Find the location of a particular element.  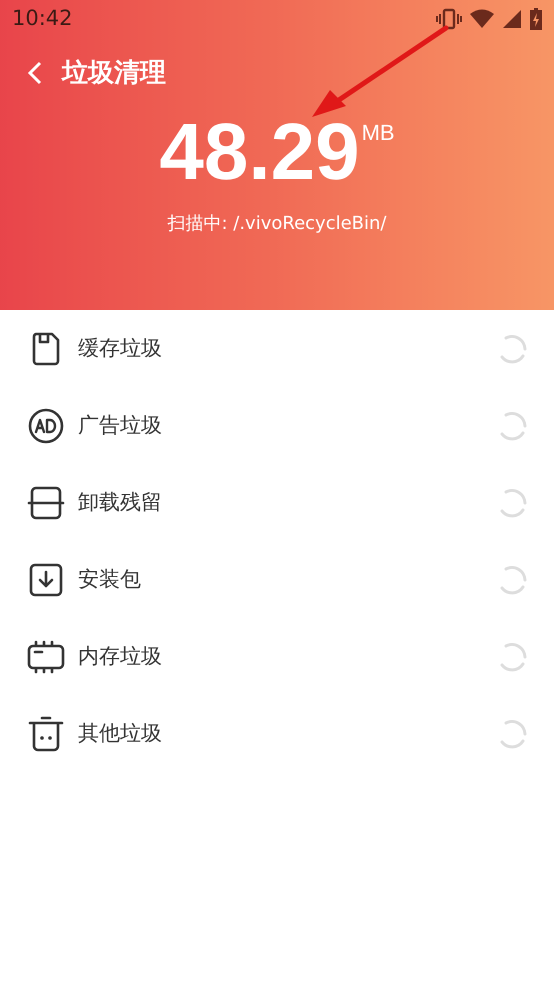

wifi-icon is located at coordinates (482, 19).